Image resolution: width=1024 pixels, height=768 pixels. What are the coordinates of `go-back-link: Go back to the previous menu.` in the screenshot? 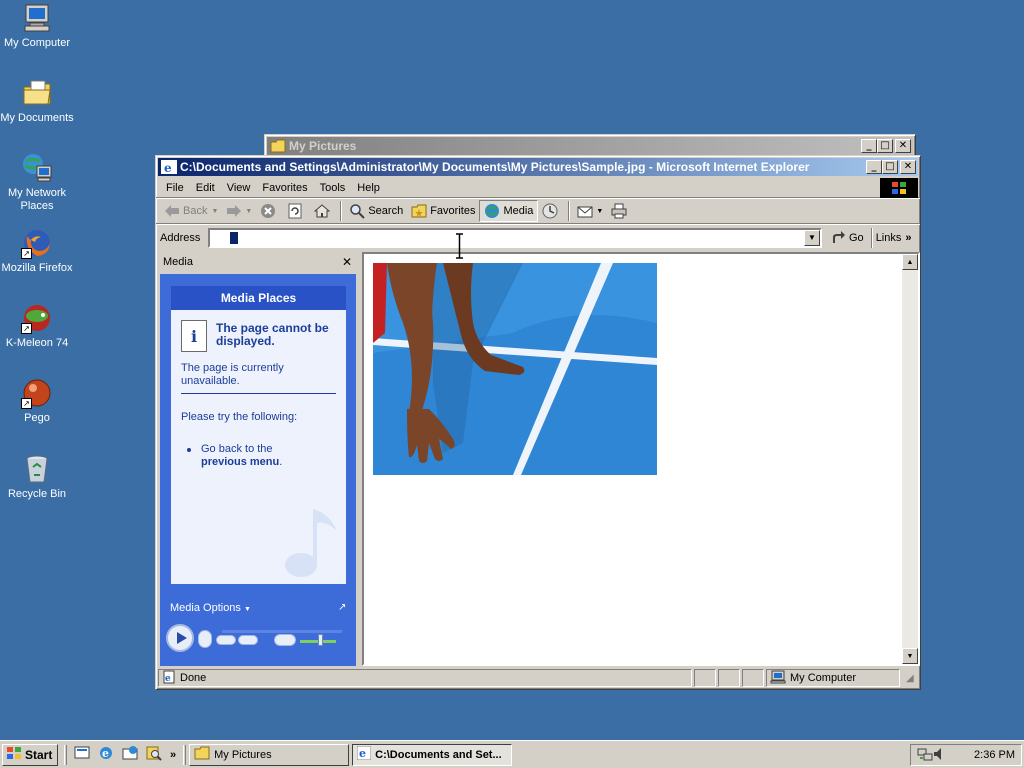 It's located at (266, 456).